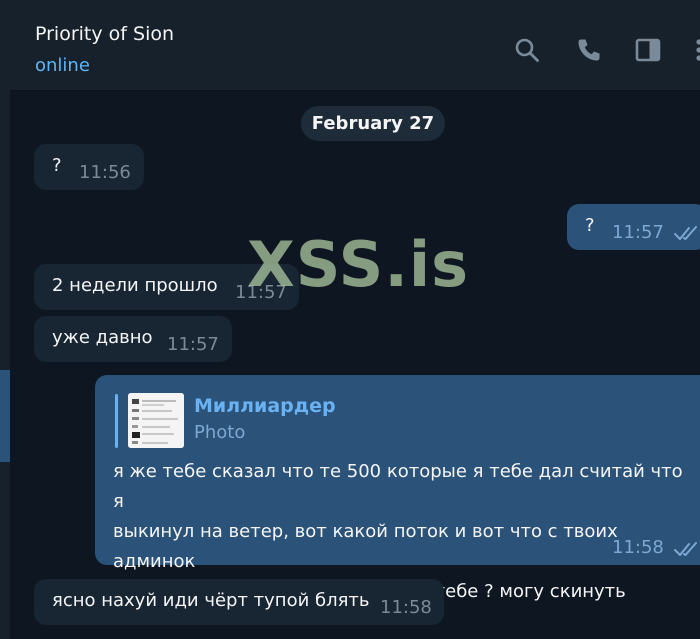 The image size is (700, 639). I want to click on phone-icon, so click(589, 50).